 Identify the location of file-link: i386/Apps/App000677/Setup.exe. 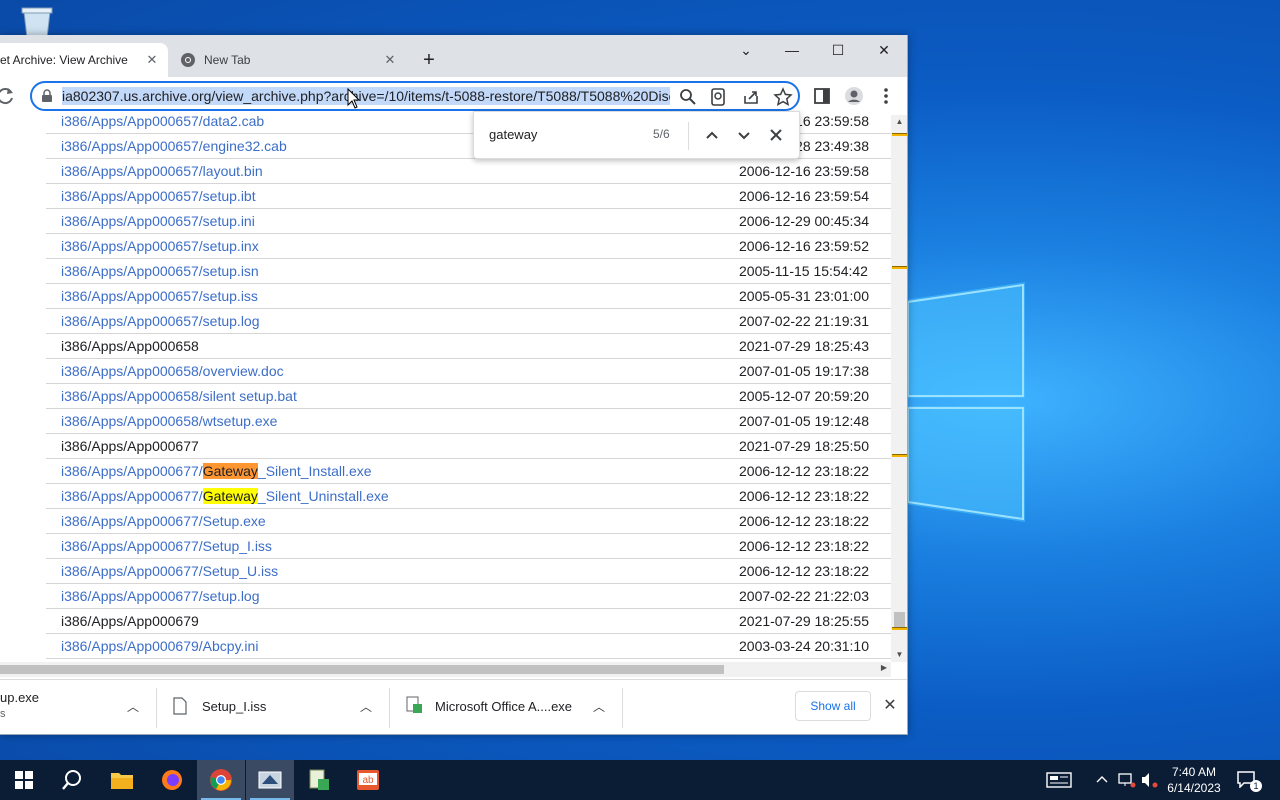
(163, 521).